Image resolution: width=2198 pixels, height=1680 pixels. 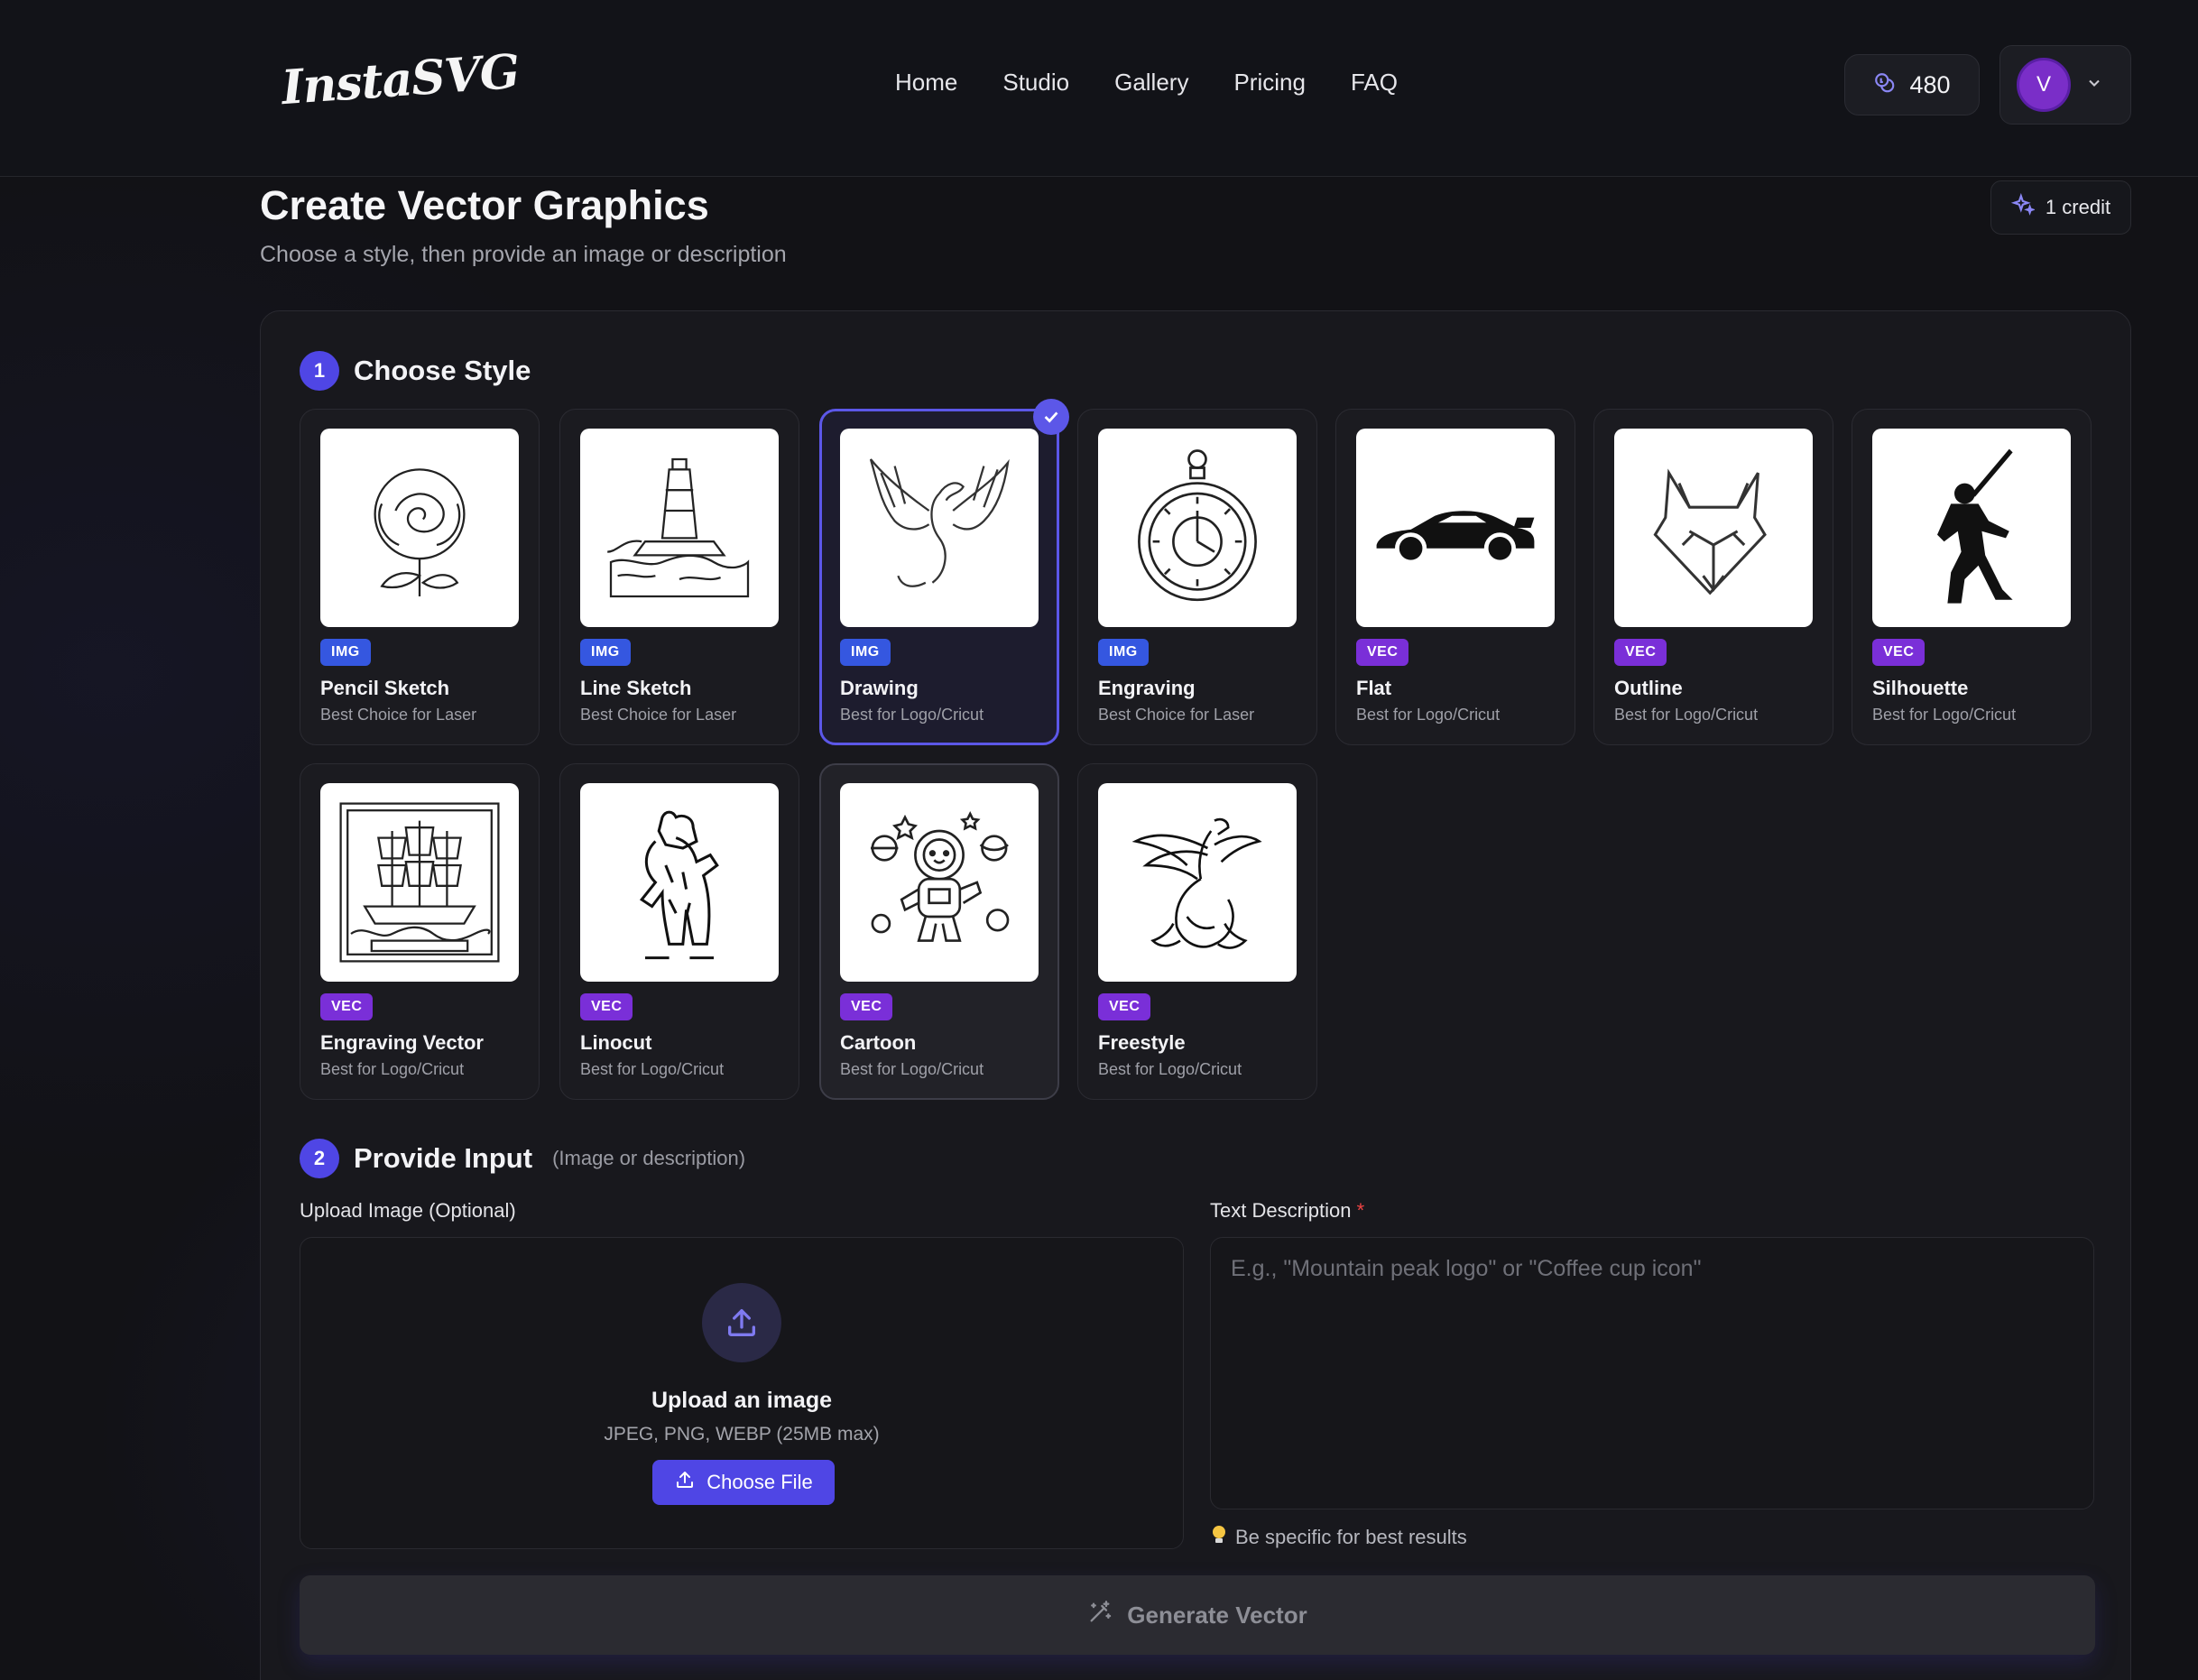 What do you see at coordinates (649, 1158) in the screenshot?
I see `step-2-hint: (Image or description)` at bounding box center [649, 1158].